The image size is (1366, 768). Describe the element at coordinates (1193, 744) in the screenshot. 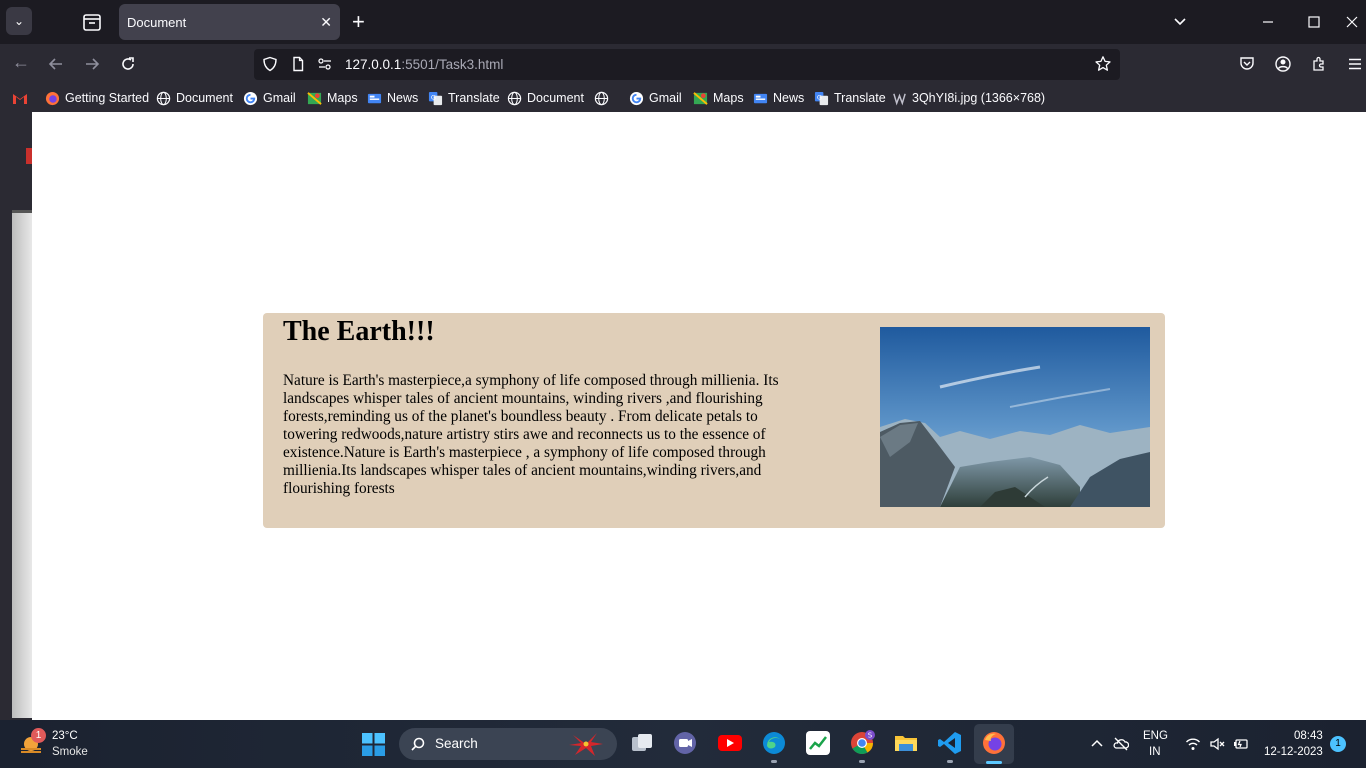

I see `wifi-icon` at that location.